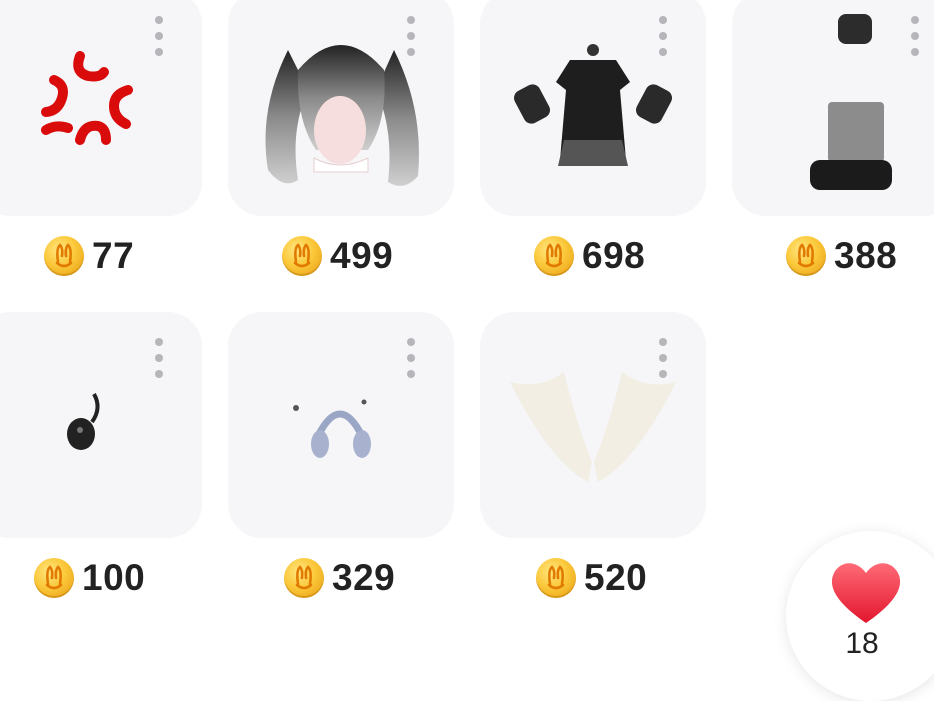 This screenshot has height=701, width=934. Describe the element at coordinates (113, 255) in the screenshot. I see `price-value: 77` at that location.